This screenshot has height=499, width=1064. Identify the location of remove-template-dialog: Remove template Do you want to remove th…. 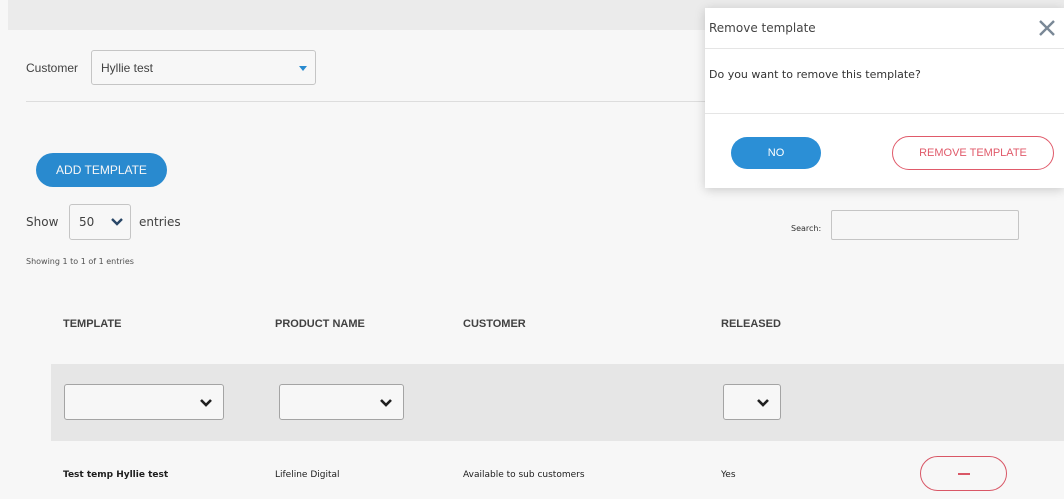
(884, 98).